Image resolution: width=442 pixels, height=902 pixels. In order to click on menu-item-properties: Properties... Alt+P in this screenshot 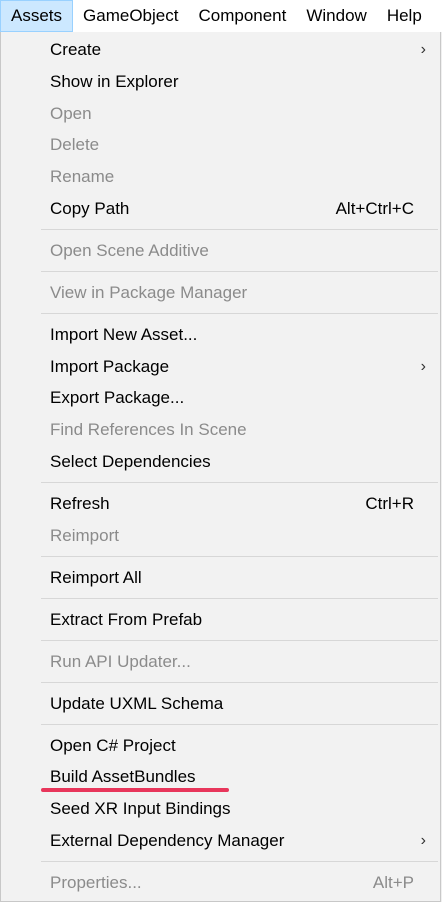, I will do `click(220, 883)`.